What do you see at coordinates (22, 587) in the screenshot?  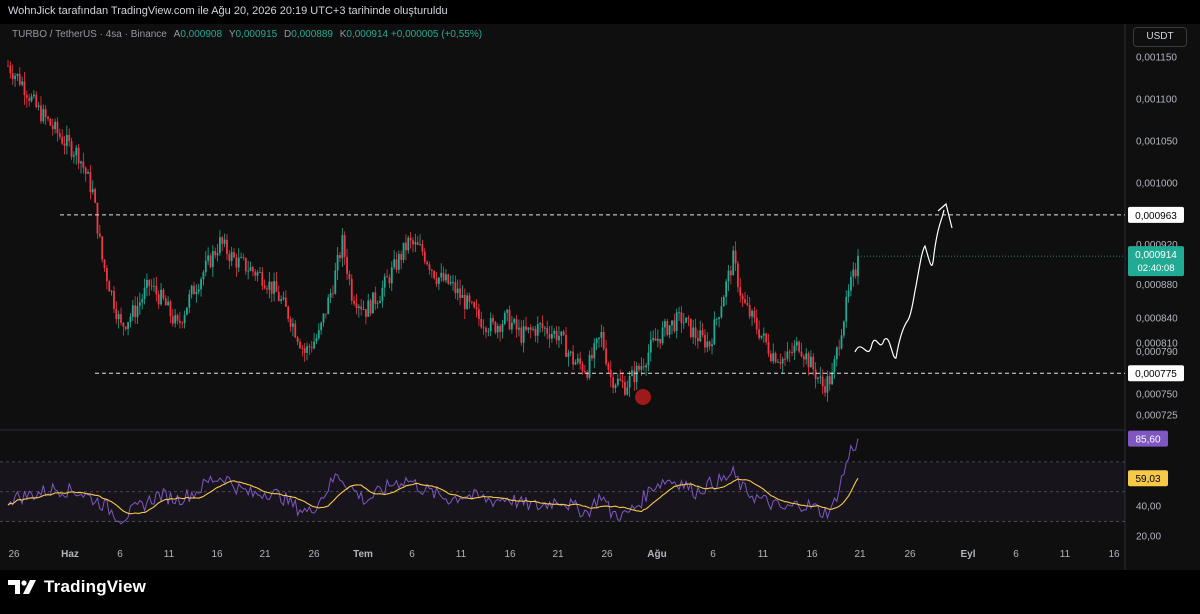 I see `tradingview-logo-icon` at bounding box center [22, 587].